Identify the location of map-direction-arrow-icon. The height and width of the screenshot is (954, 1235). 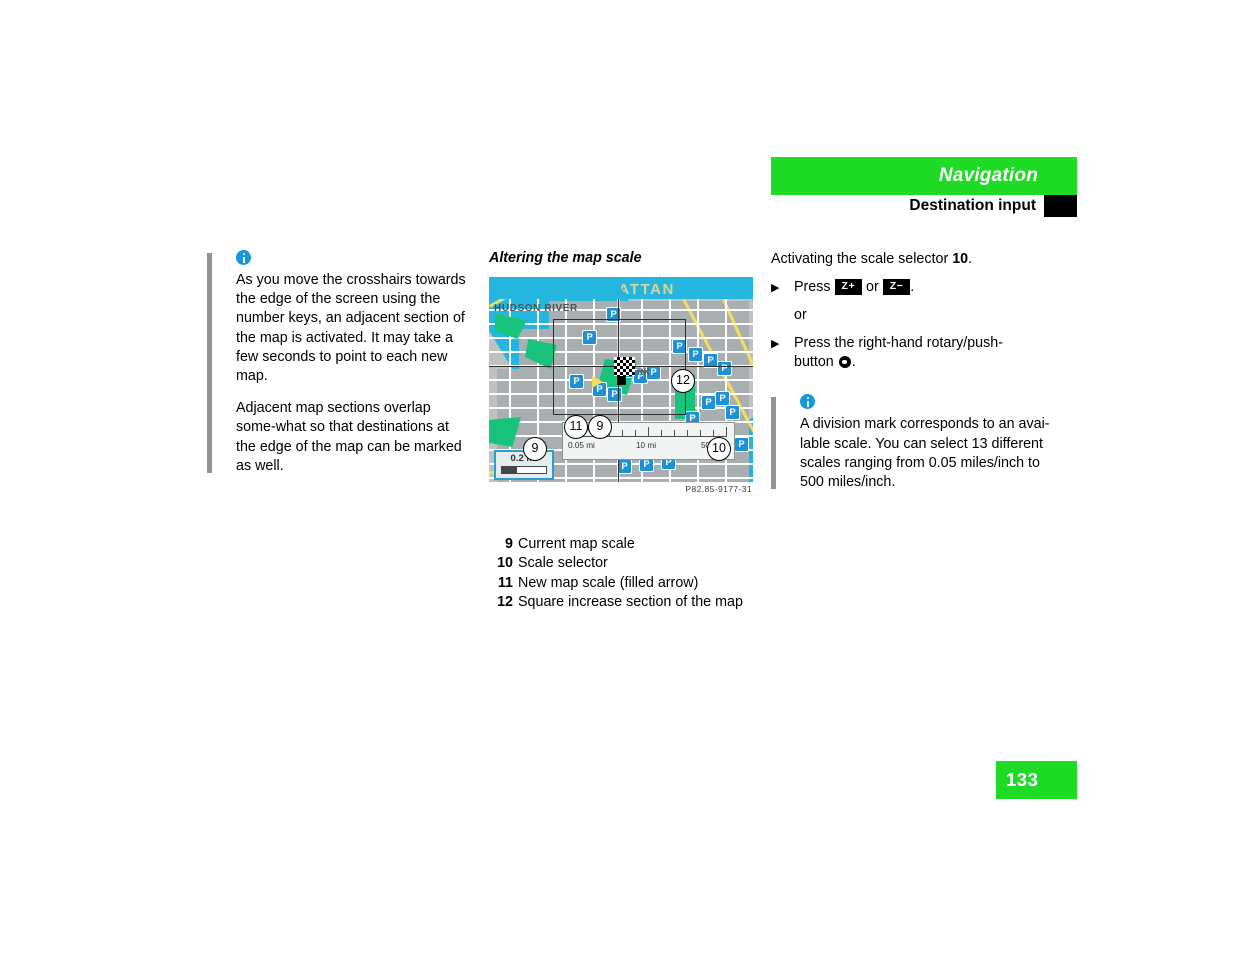
(597, 382).